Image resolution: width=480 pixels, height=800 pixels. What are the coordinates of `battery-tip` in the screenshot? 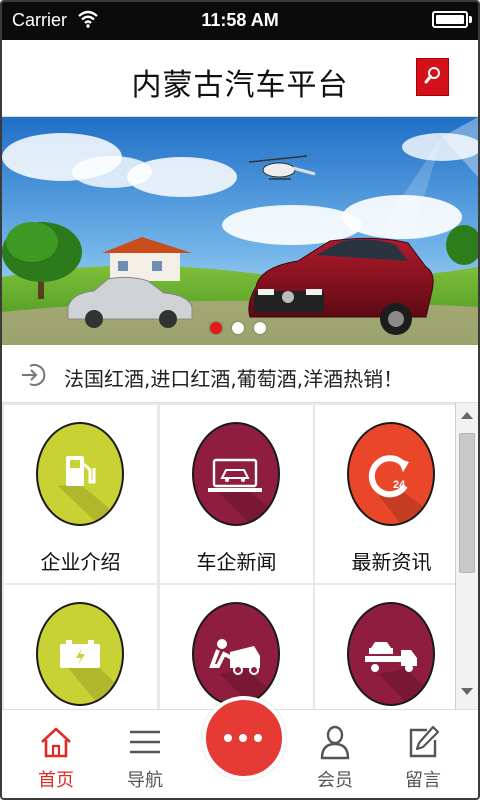 It's located at (470, 19).